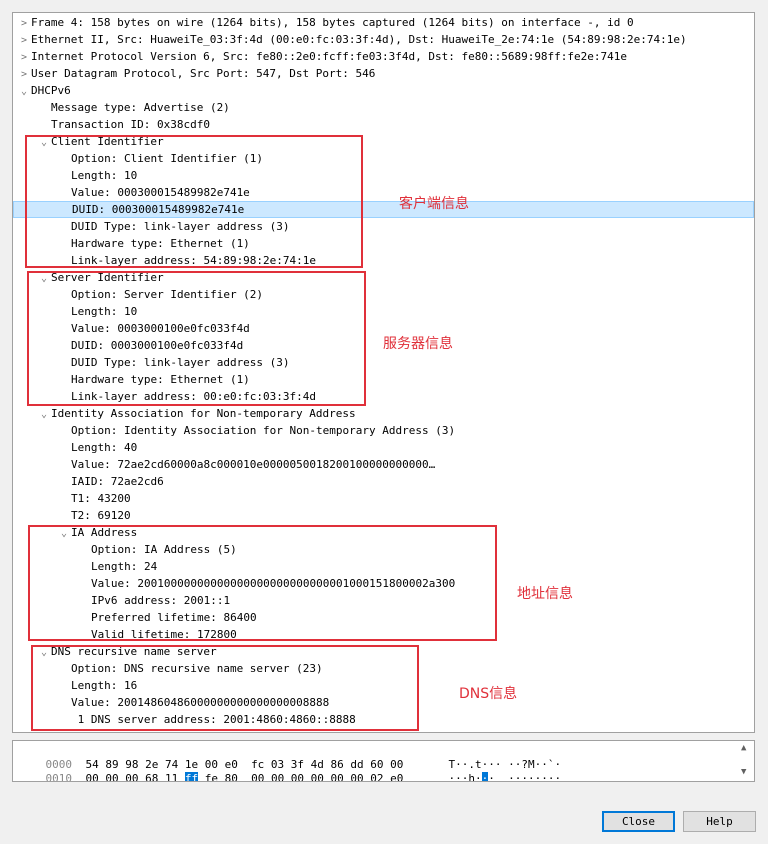  I want to click on tree-row-label: Message type: Advertise (2), so click(140, 107).